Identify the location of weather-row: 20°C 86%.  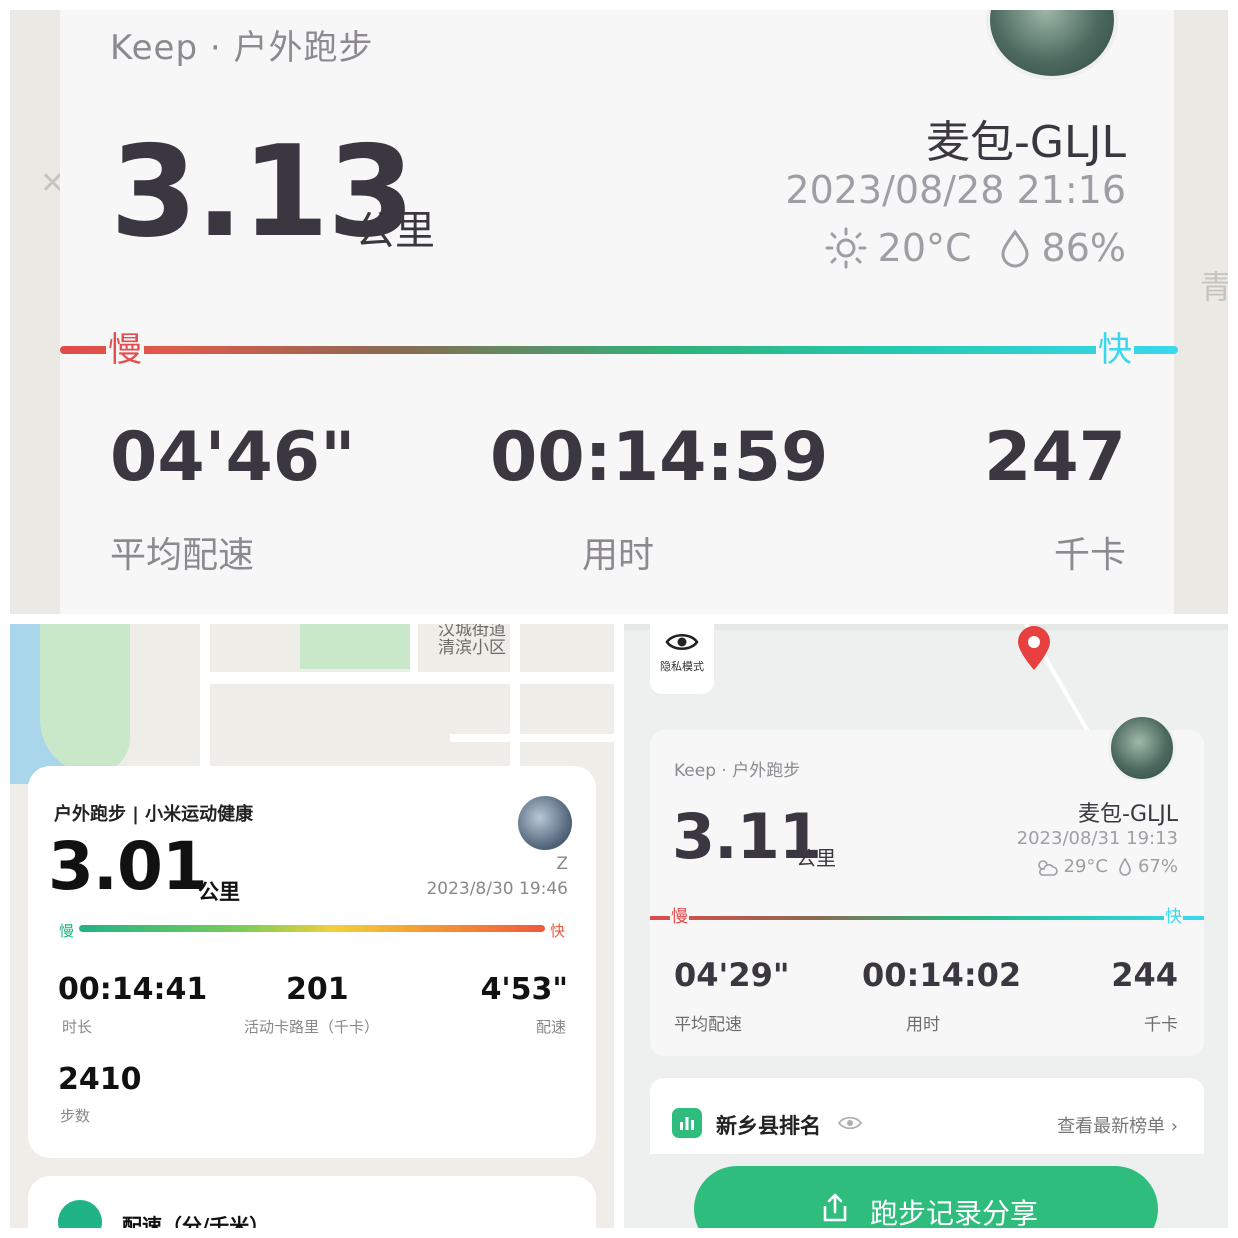
(975, 248).